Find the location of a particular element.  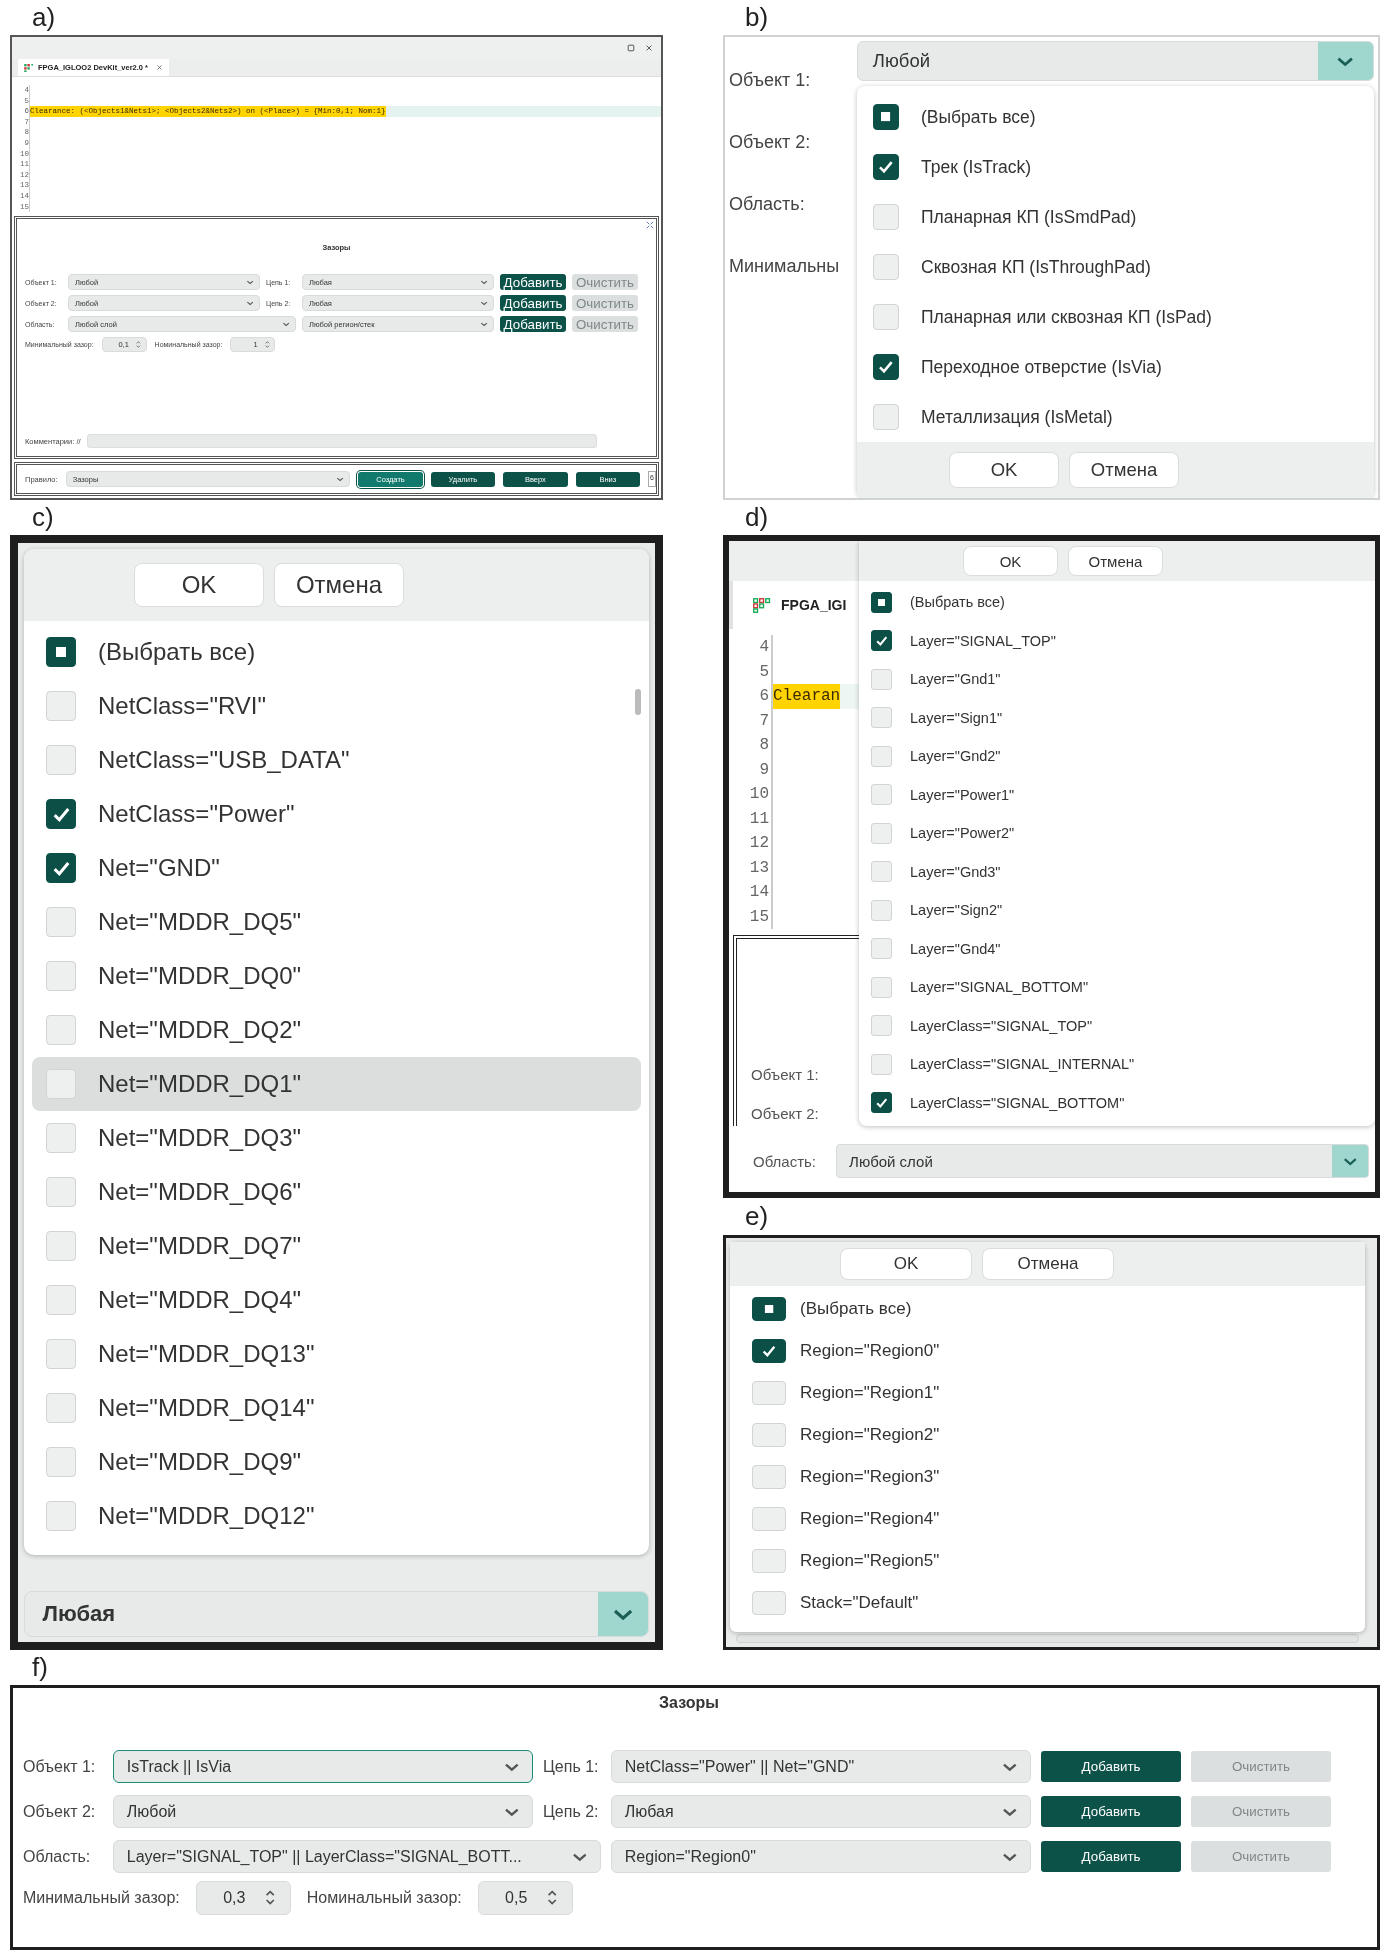

option-label: Планарная или сквозная КП (IsPad) is located at coordinates (1066, 317).